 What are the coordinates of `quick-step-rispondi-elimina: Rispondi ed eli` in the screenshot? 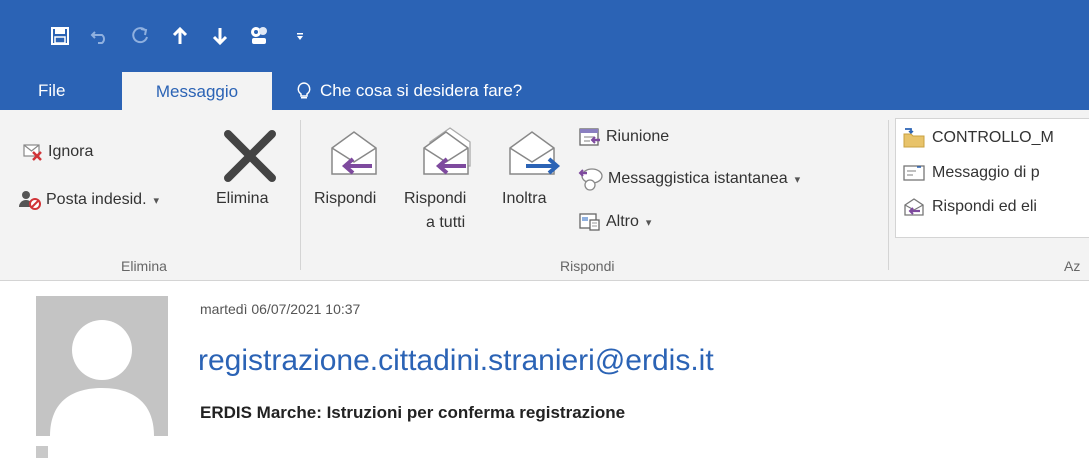 It's located at (969, 207).